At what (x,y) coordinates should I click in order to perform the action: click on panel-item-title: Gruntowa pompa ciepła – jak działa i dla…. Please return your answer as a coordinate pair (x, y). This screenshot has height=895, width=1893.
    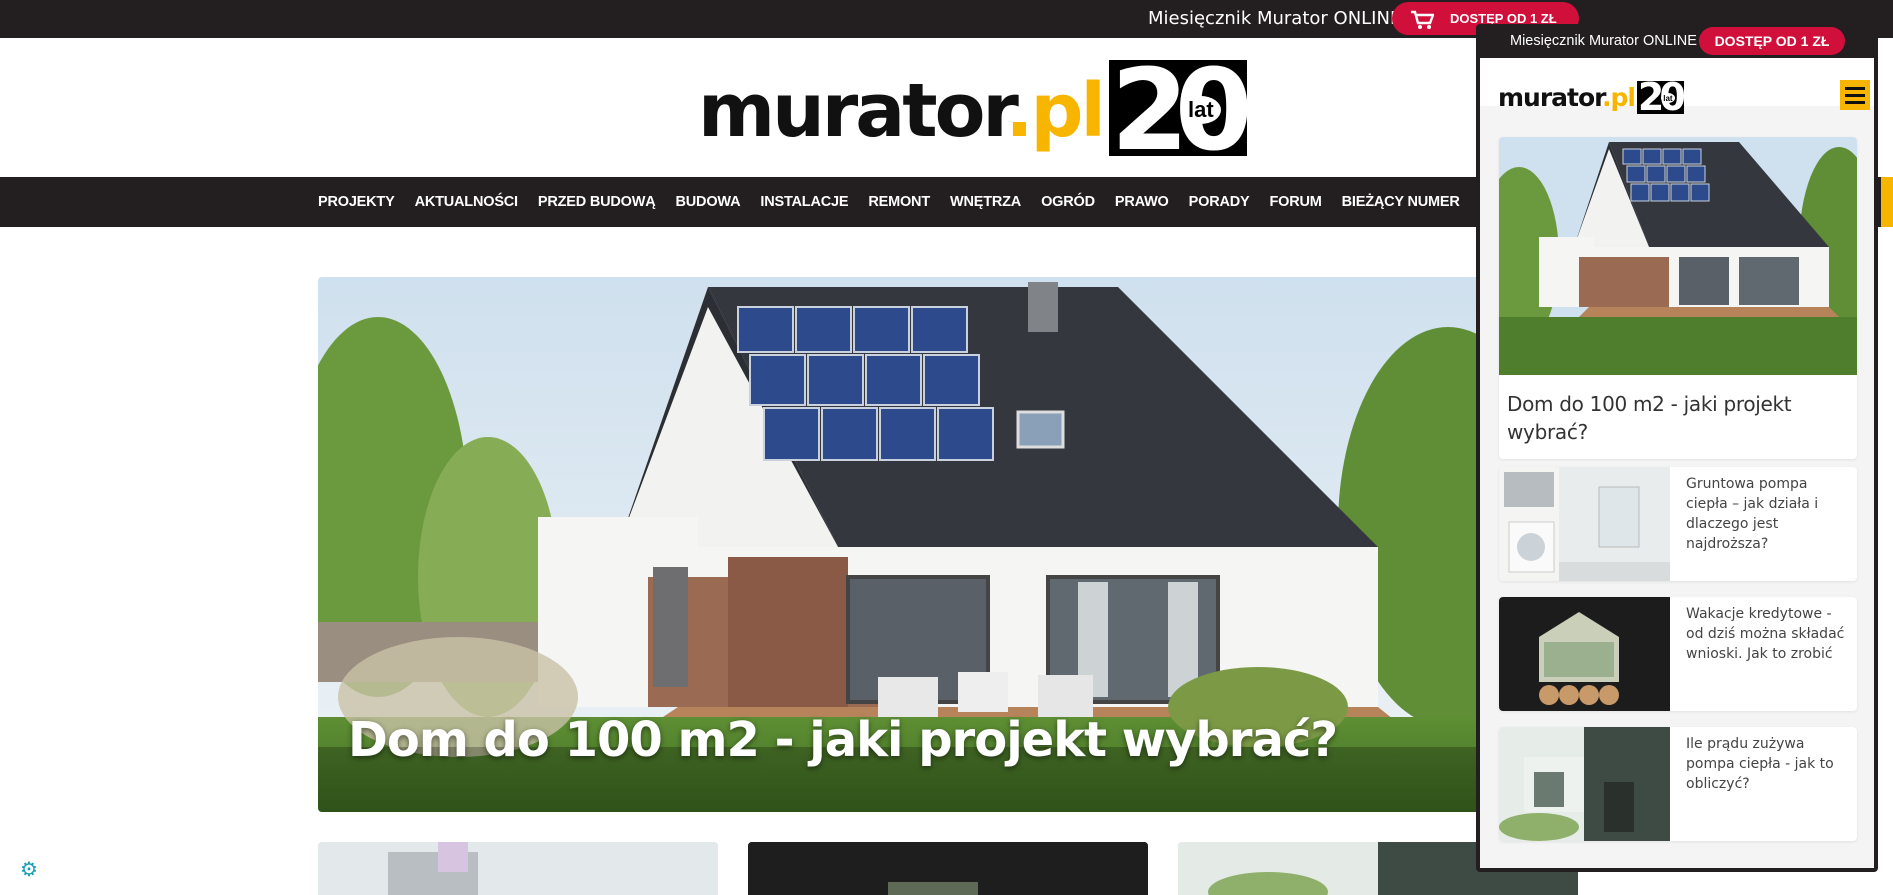
    Looking at the image, I should click on (1769, 514).